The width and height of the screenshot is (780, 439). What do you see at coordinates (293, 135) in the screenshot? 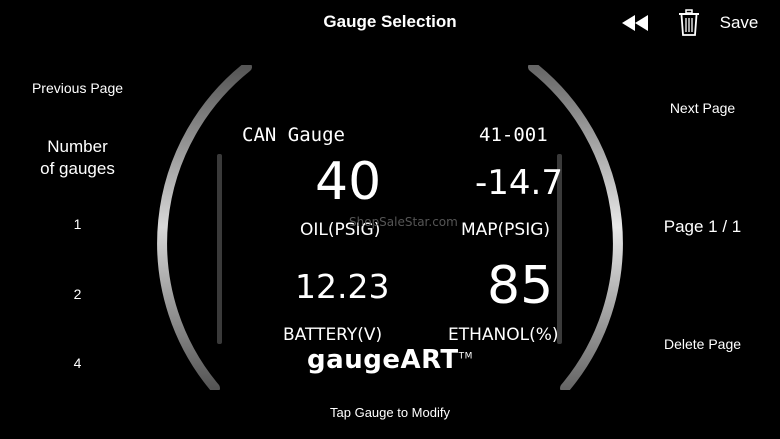
I see `gauge-title: CAN Gauge` at bounding box center [293, 135].